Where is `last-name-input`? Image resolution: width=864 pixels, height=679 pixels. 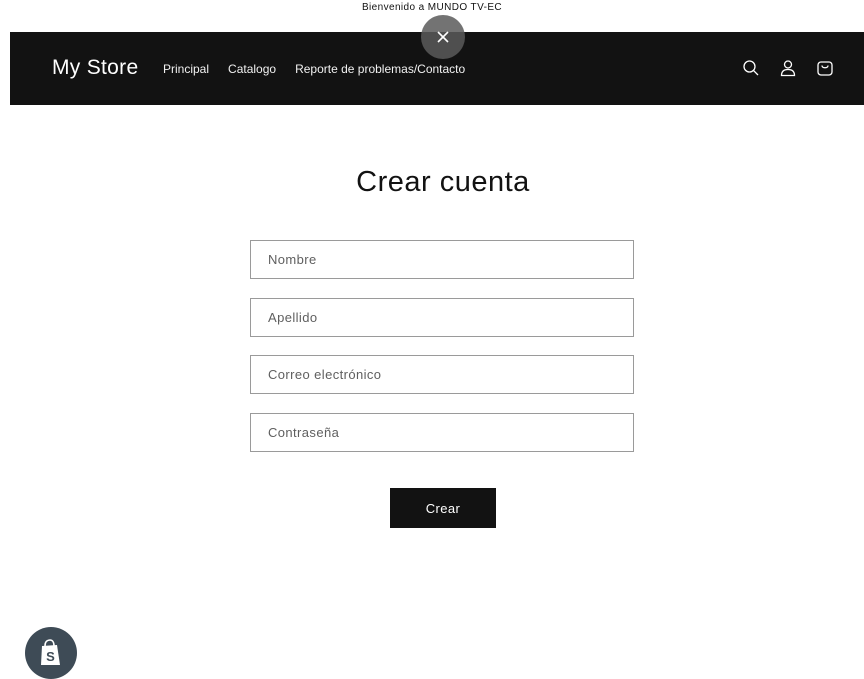
last-name-input is located at coordinates (442, 317).